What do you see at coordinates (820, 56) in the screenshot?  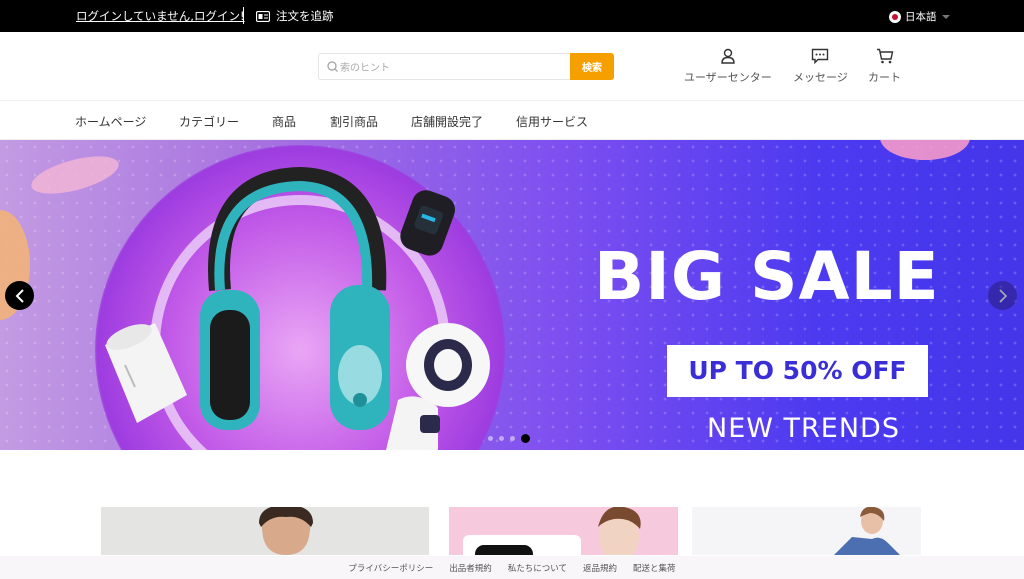 I see `message-icon` at bounding box center [820, 56].